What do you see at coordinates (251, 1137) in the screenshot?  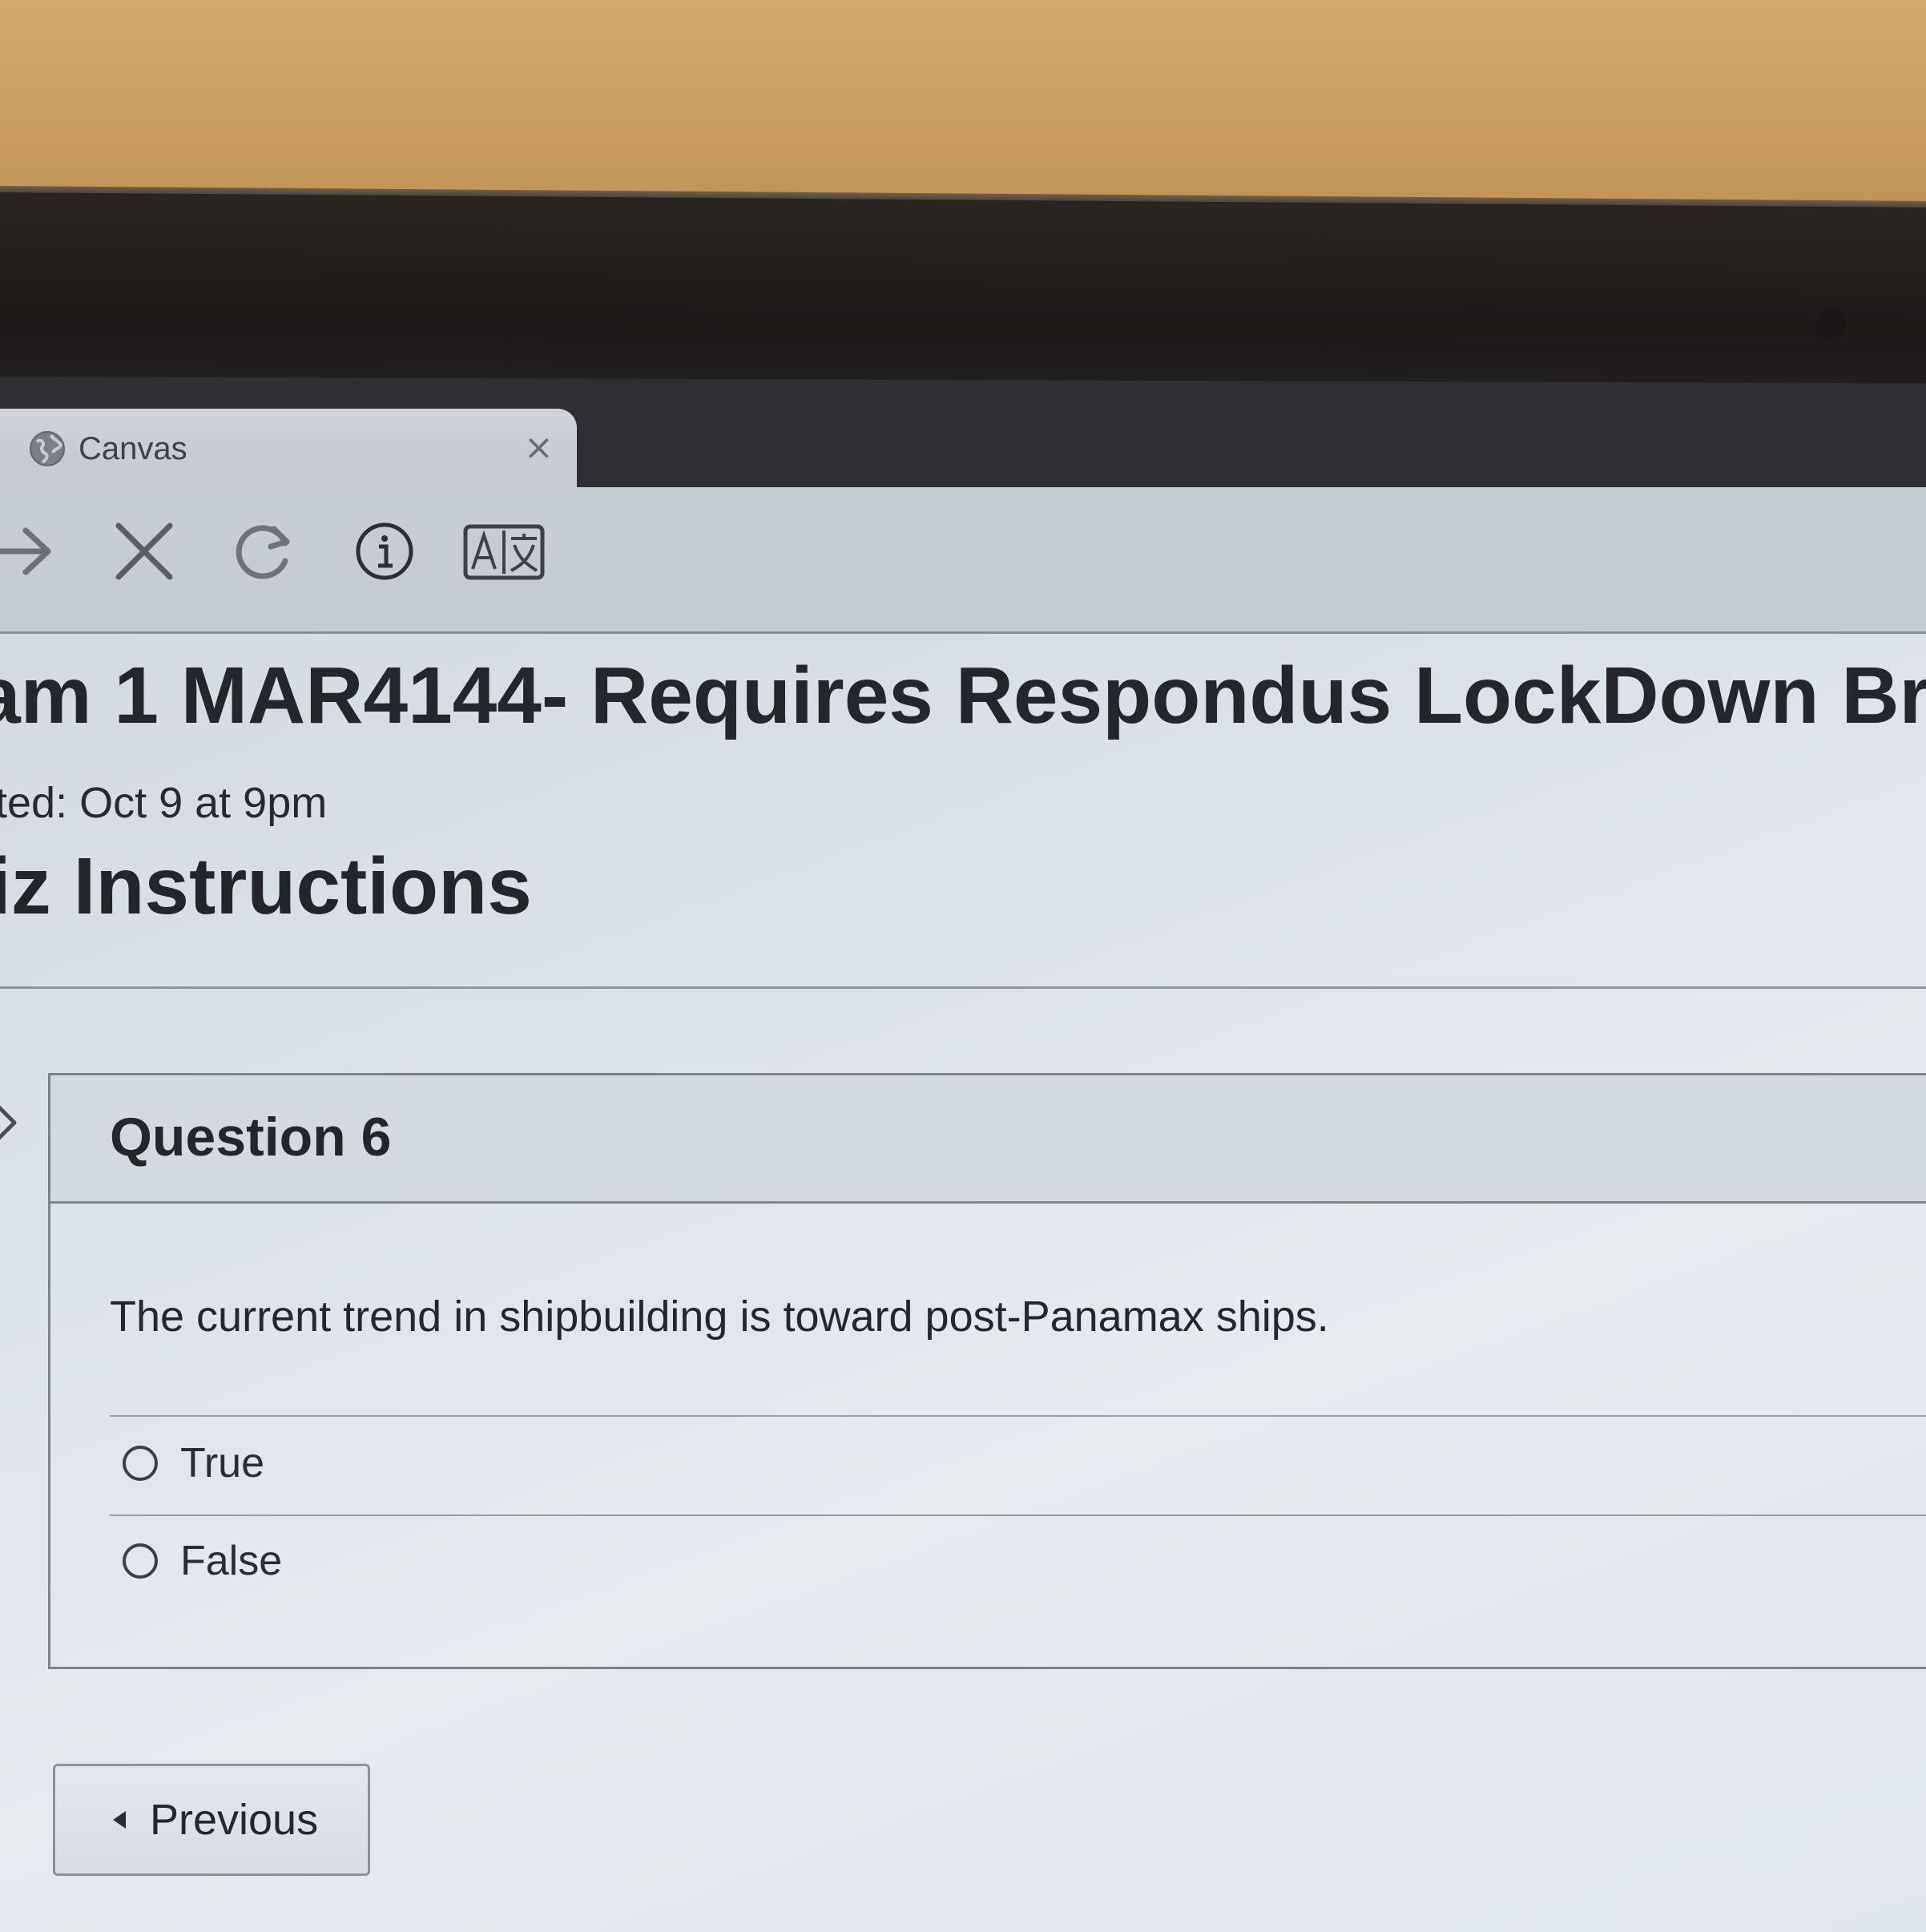 I see `question-title: Question 6` at bounding box center [251, 1137].